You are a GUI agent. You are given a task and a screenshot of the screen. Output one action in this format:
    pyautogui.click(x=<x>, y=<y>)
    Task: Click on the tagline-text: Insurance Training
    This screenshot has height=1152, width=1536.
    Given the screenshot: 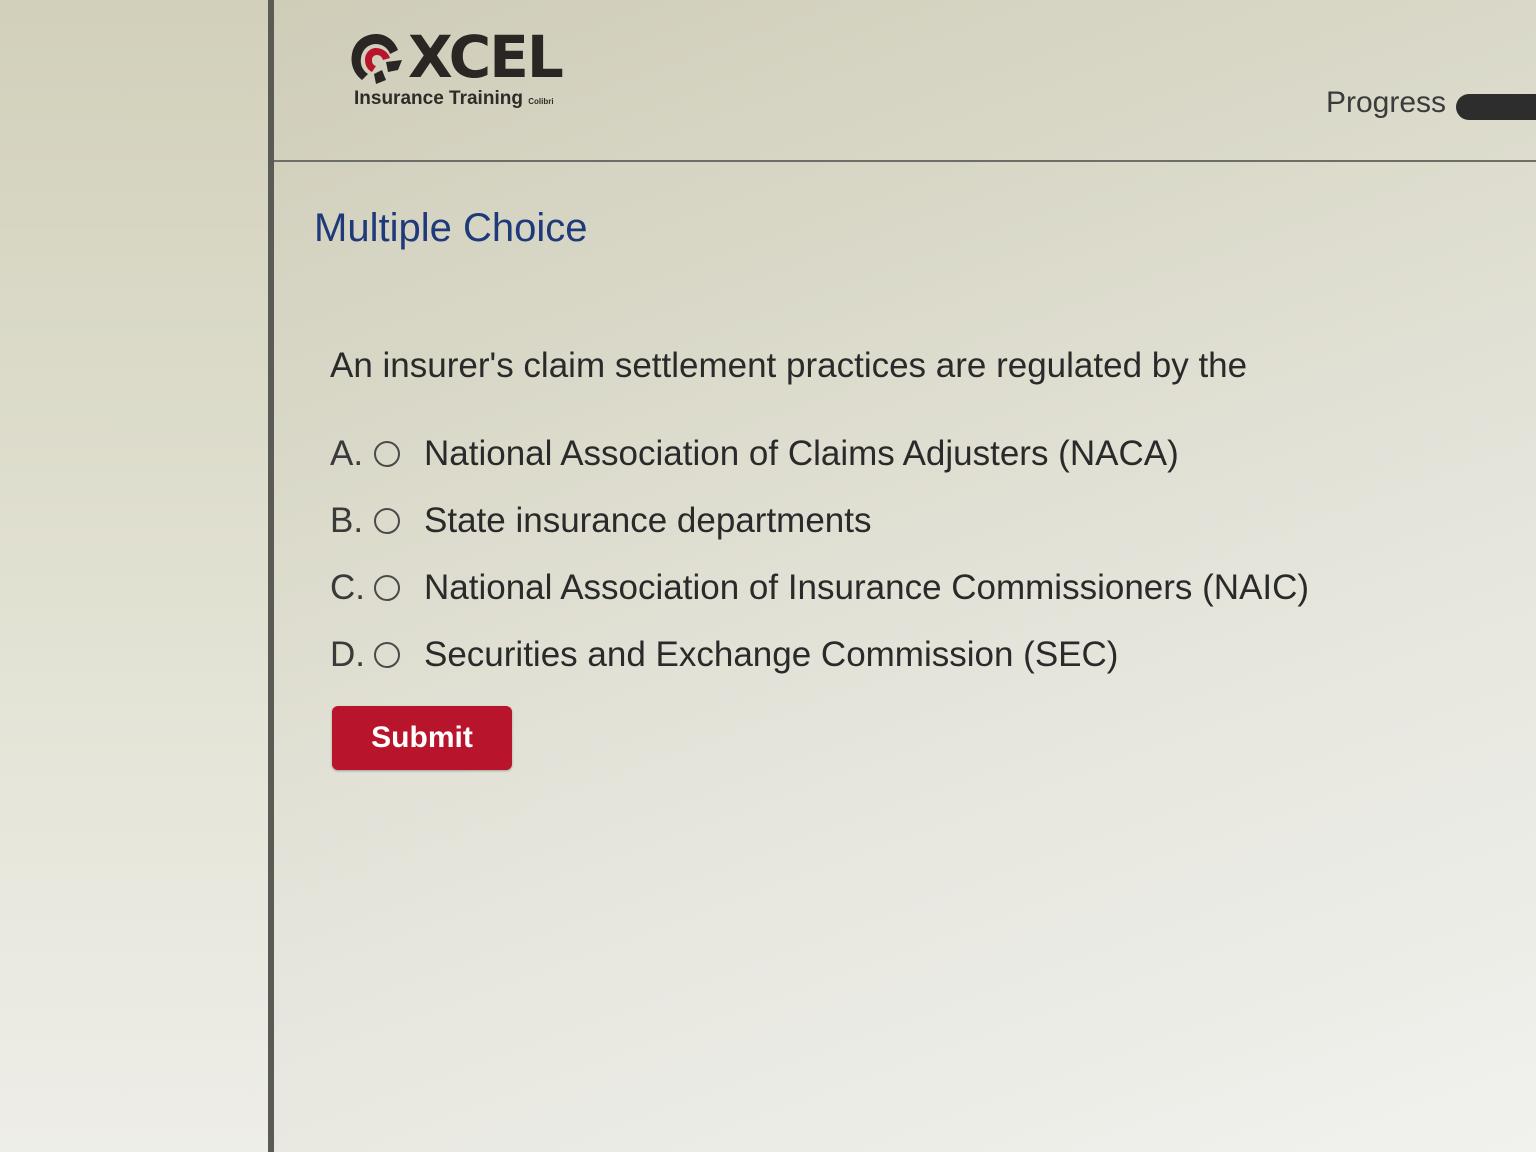 What is the action you would take?
    pyautogui.click(x=438, y=98)
    